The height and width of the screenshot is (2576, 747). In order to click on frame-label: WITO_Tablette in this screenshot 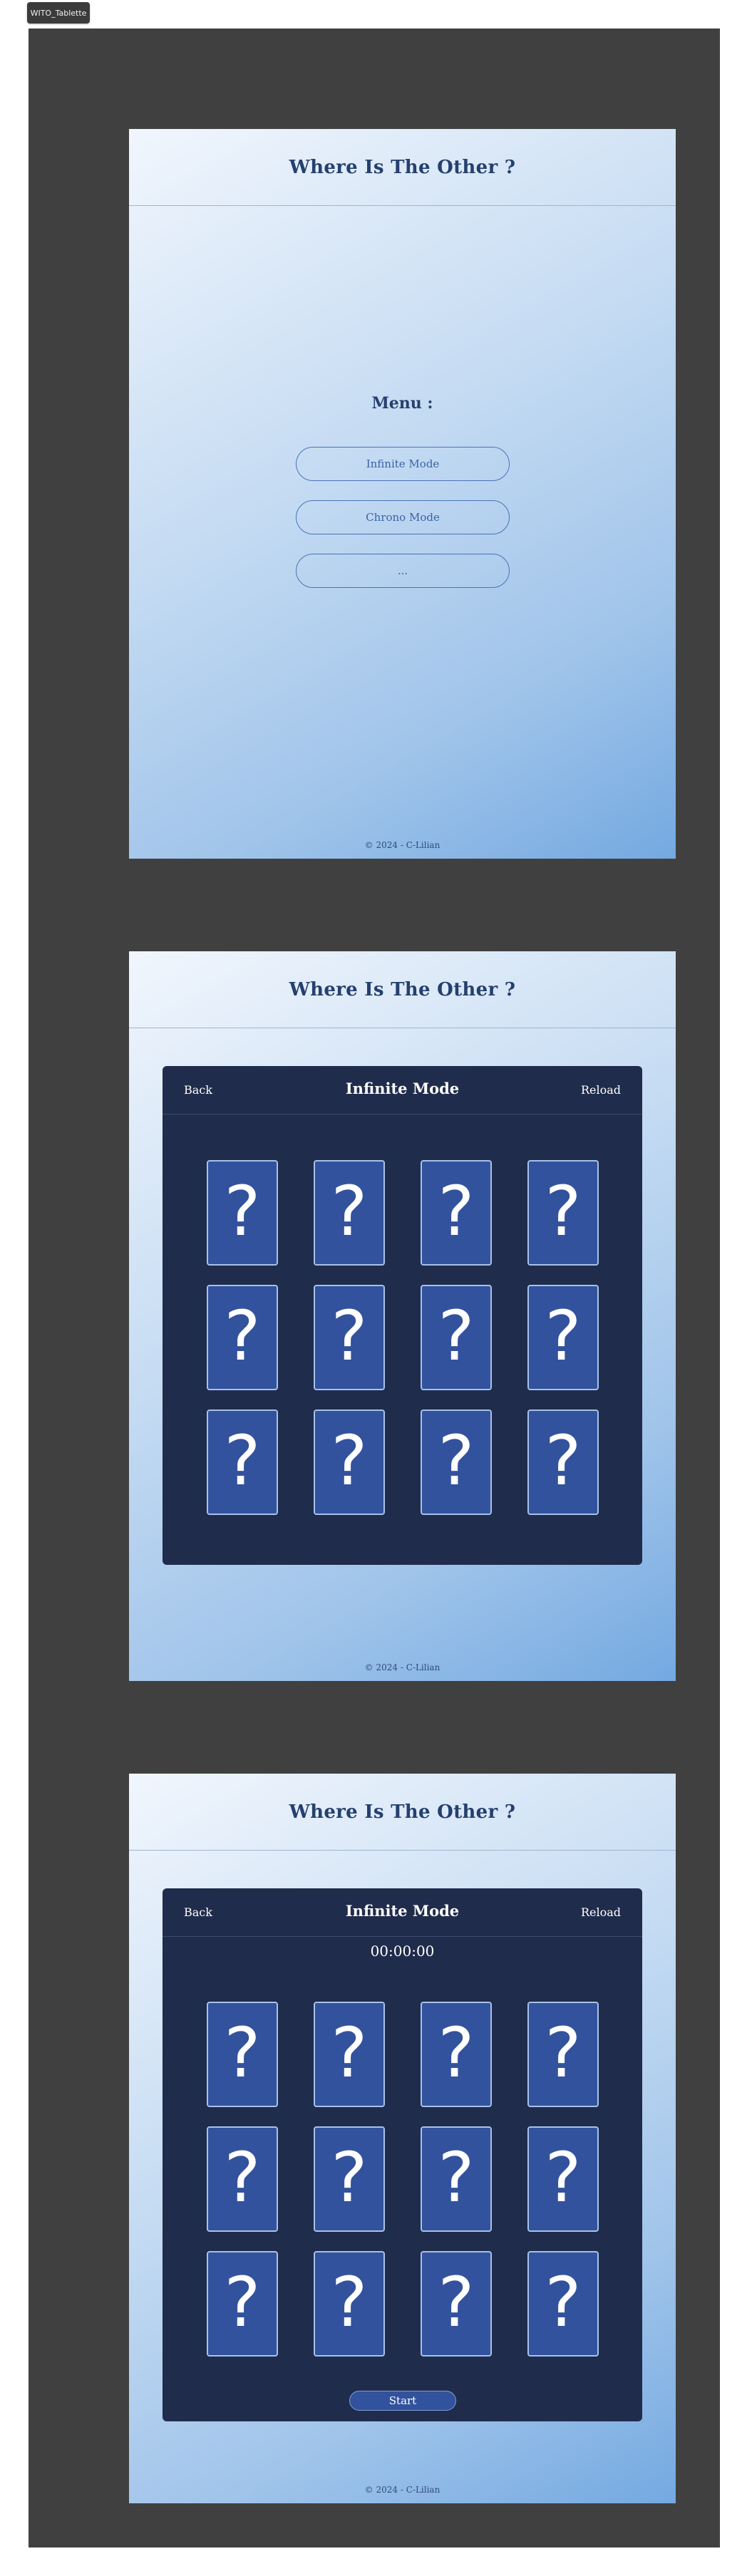, I will do `click(58, 13)`.